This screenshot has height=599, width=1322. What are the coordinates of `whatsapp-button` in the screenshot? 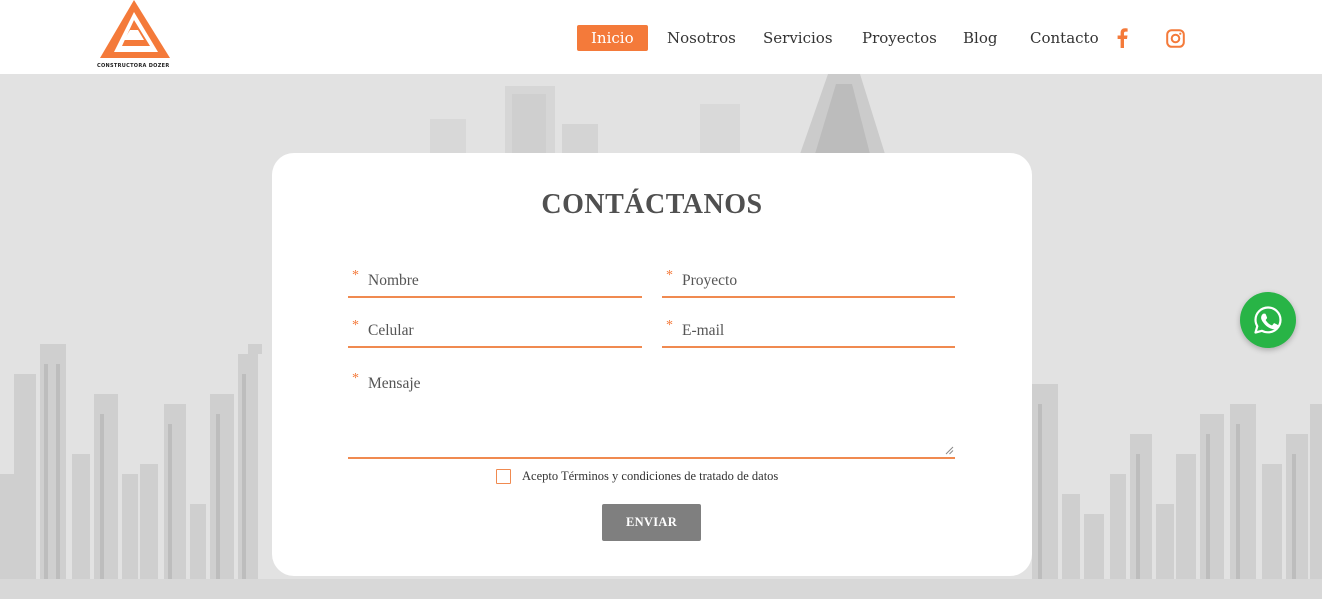 It's located at (1268, 320).